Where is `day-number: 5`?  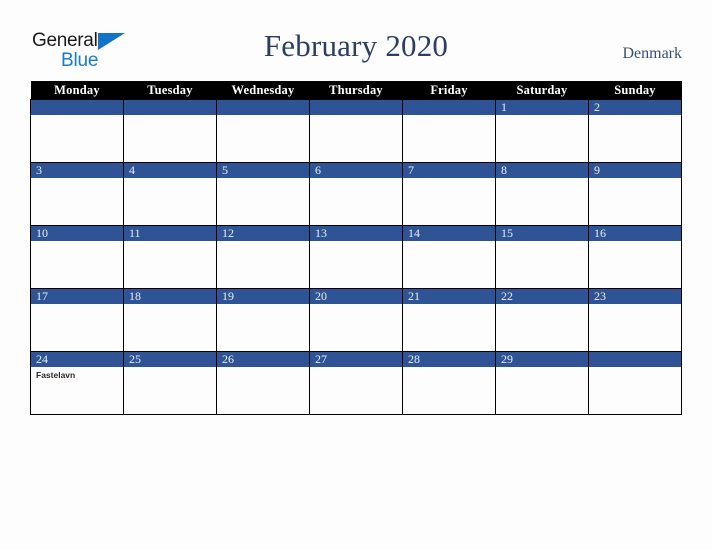
day-number: 5 is located at coordinates (263, 170).